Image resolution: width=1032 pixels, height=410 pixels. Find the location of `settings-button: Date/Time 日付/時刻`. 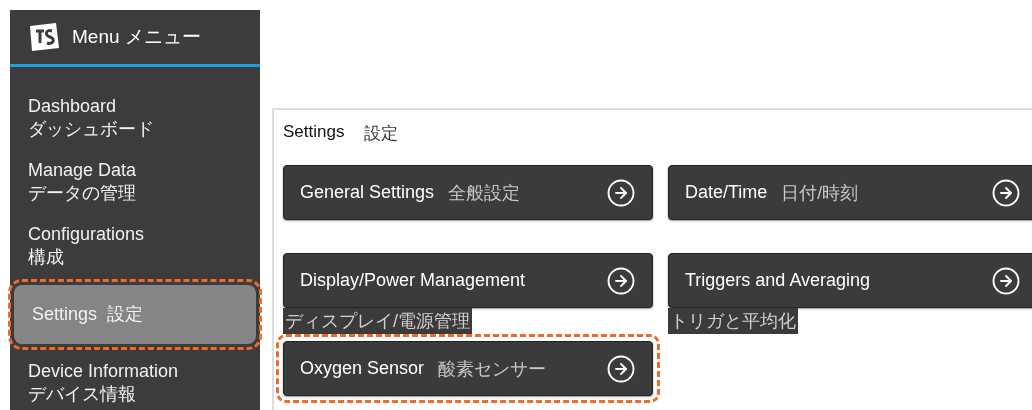

settings-button: Date/Time 日付/時刻 is located at coordinates (850, 192).